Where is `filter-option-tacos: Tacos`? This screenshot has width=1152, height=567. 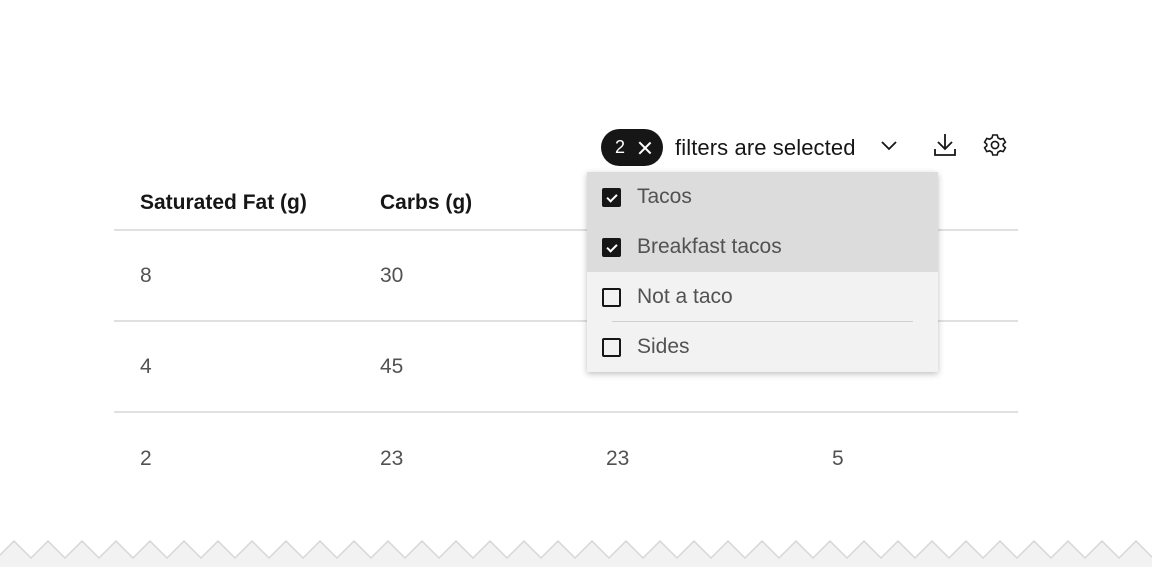 filter-option-tacos: Tacos is located at coordinates (762, 197).